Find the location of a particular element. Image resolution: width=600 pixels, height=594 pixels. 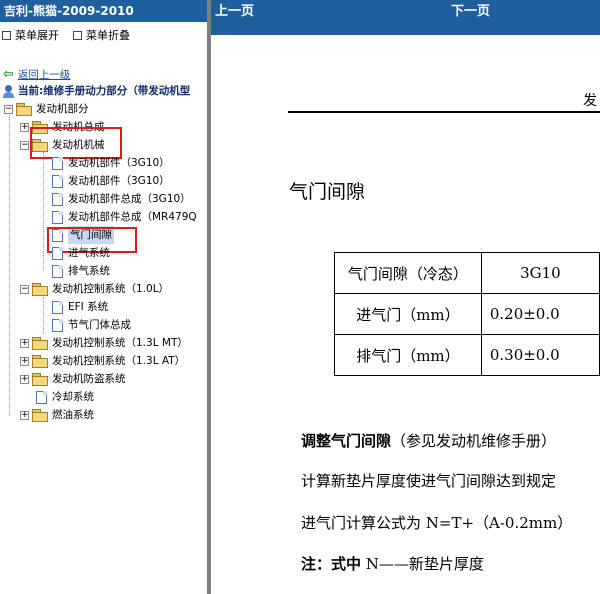

tree-node-engine-control-1-3l-at: + 发动机控制系统（1.3L AT） is located at coordinates (102, 361).